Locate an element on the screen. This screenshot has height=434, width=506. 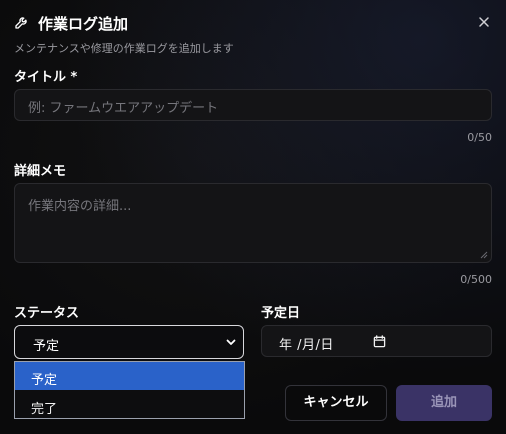
close-icon is located at coordinates (484, 22).